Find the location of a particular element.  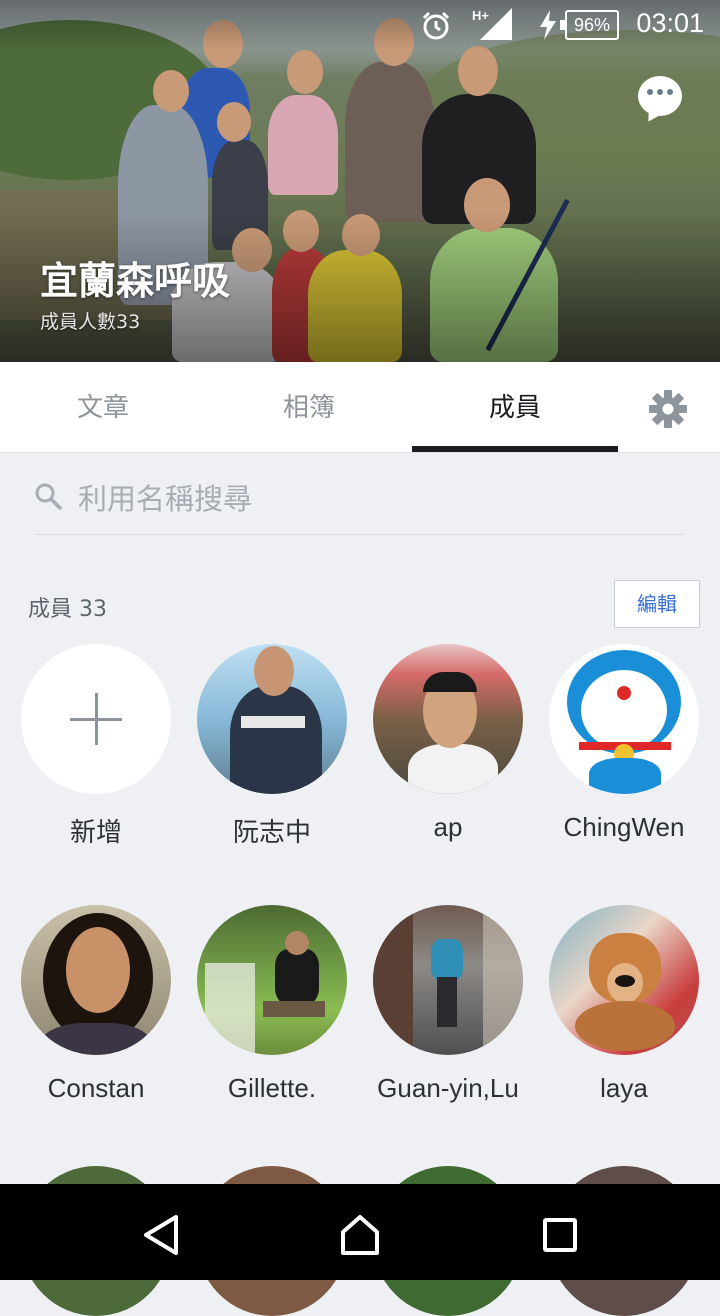

active-tab-indicator is located at coordinates (515, 449).